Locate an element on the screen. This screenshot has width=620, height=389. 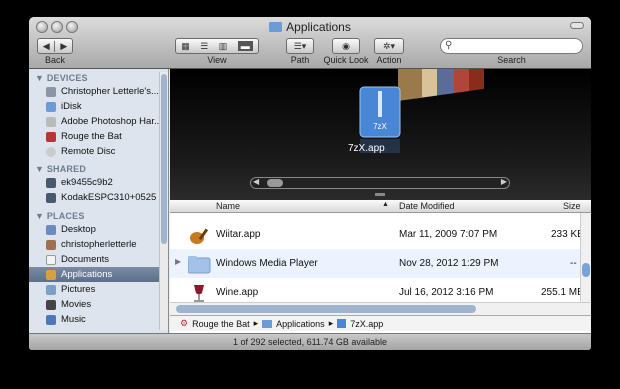
svg-text: 7zX is located at coordinates (380, 126).